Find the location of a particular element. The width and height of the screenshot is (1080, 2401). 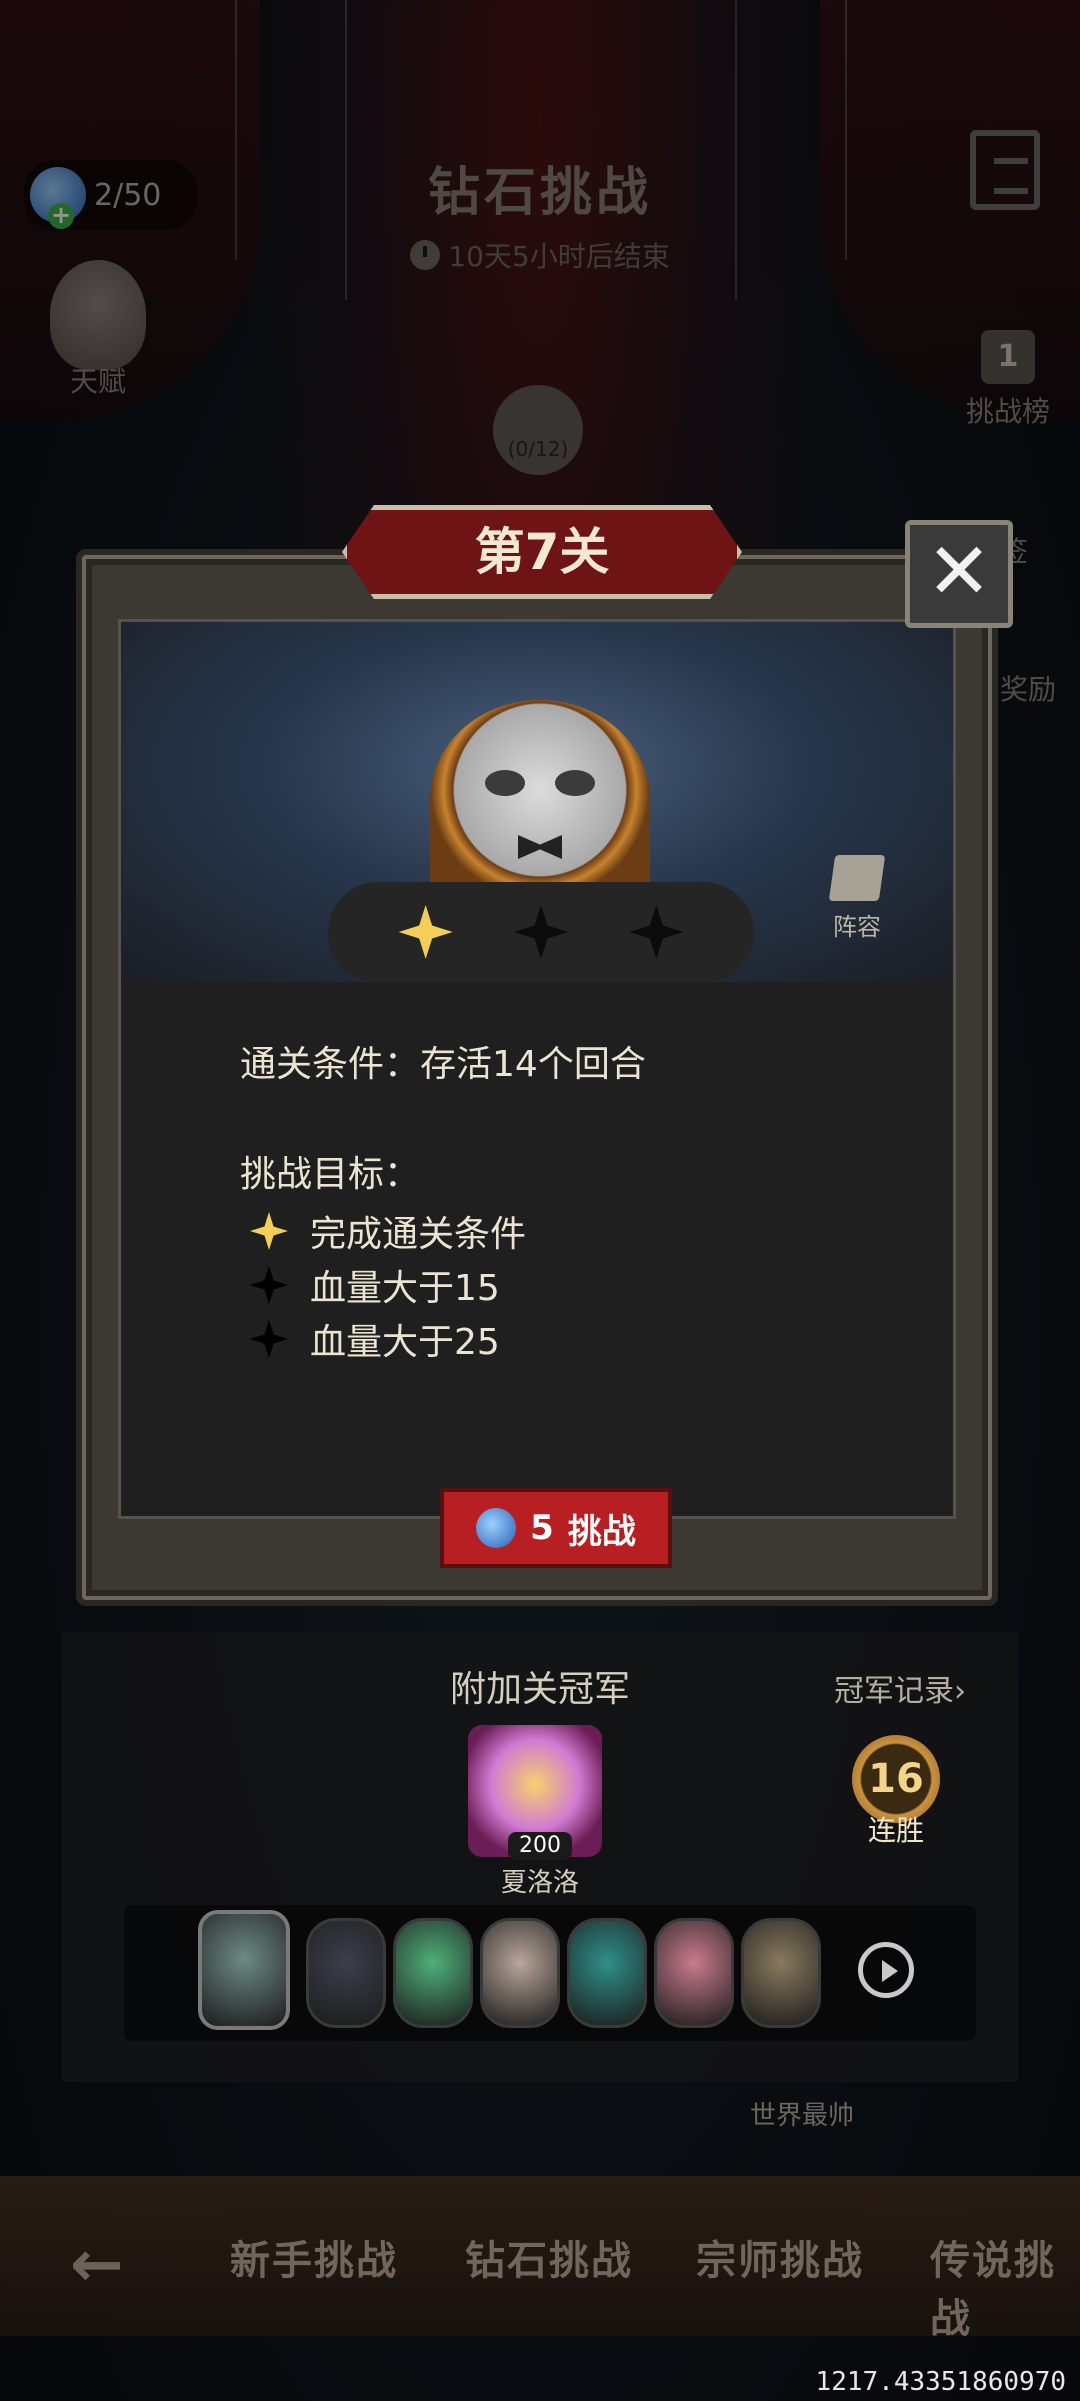

chevron-right-icon: › is located at coordinates (960, 1691).